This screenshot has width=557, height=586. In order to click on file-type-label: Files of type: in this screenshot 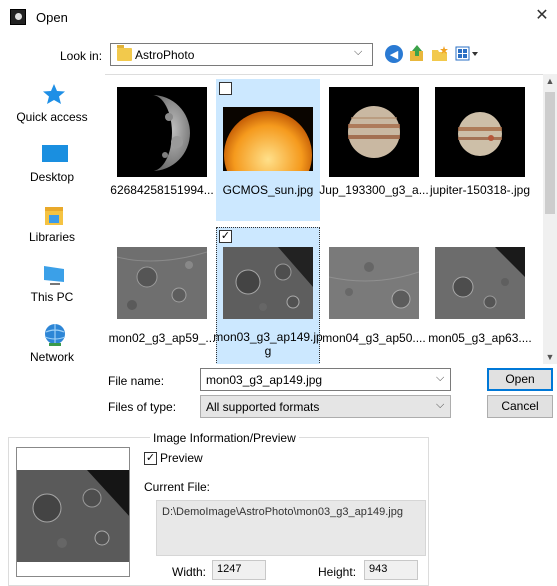, I will do `click(142, 407)`.